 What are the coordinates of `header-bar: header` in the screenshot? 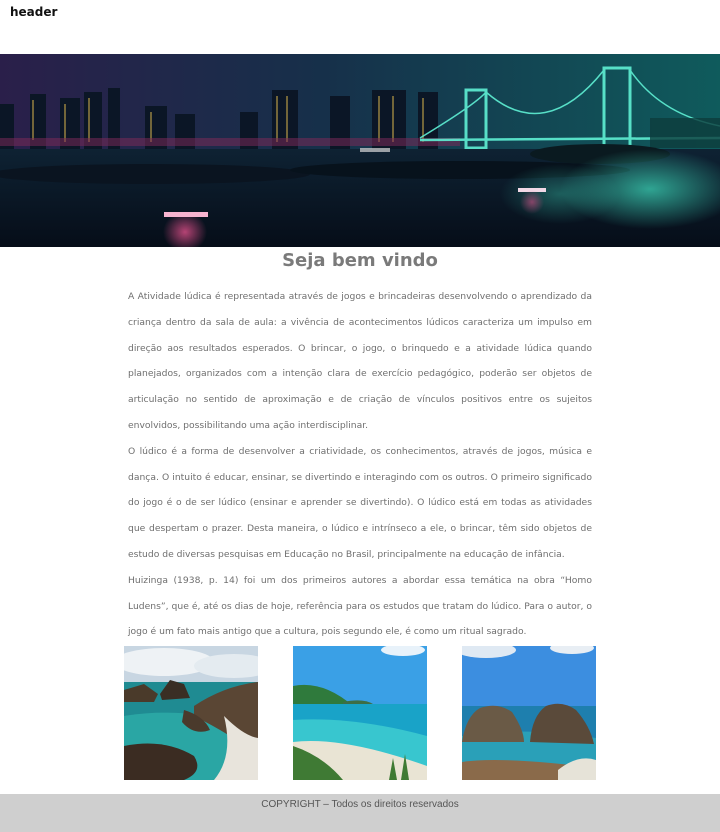 It's located at (360, 27).